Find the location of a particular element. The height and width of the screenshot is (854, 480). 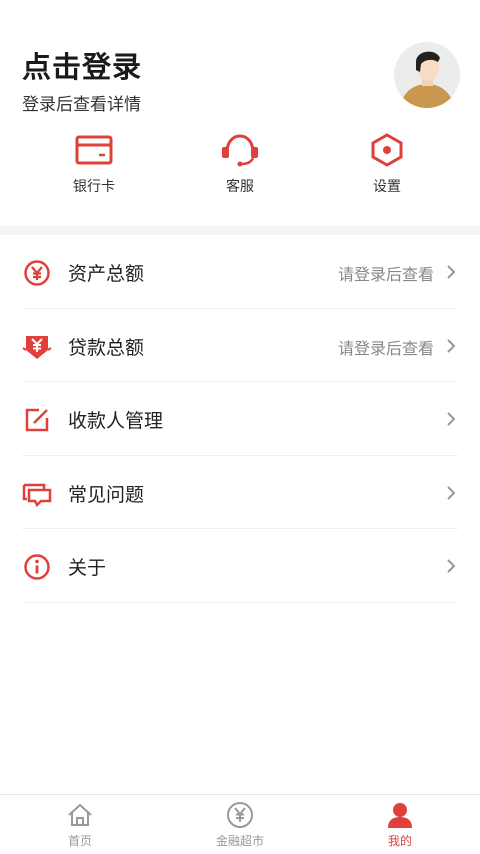

yen-circle-icon is located at coordinates (37, 273).